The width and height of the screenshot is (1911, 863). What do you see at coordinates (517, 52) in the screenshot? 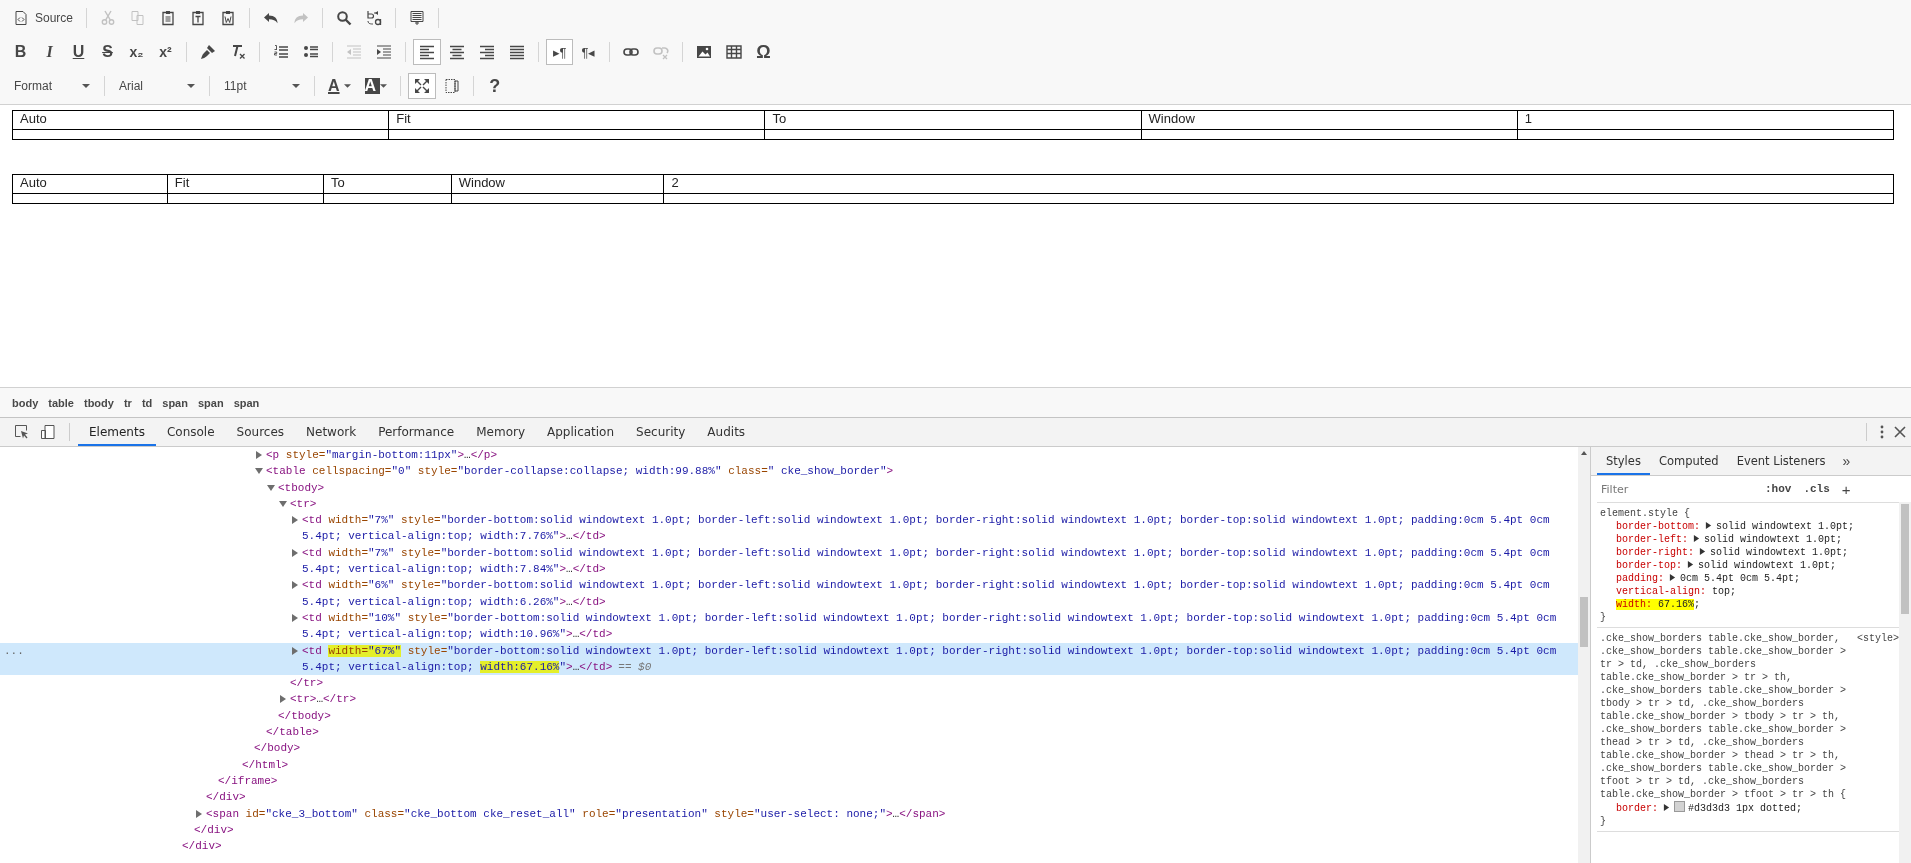
I see `justify-icon` at bounding box center [517, 52].